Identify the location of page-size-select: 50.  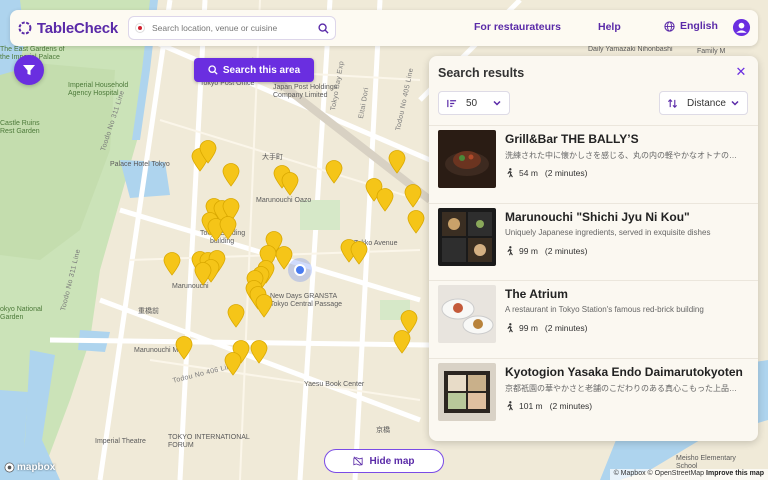
(474, 103).